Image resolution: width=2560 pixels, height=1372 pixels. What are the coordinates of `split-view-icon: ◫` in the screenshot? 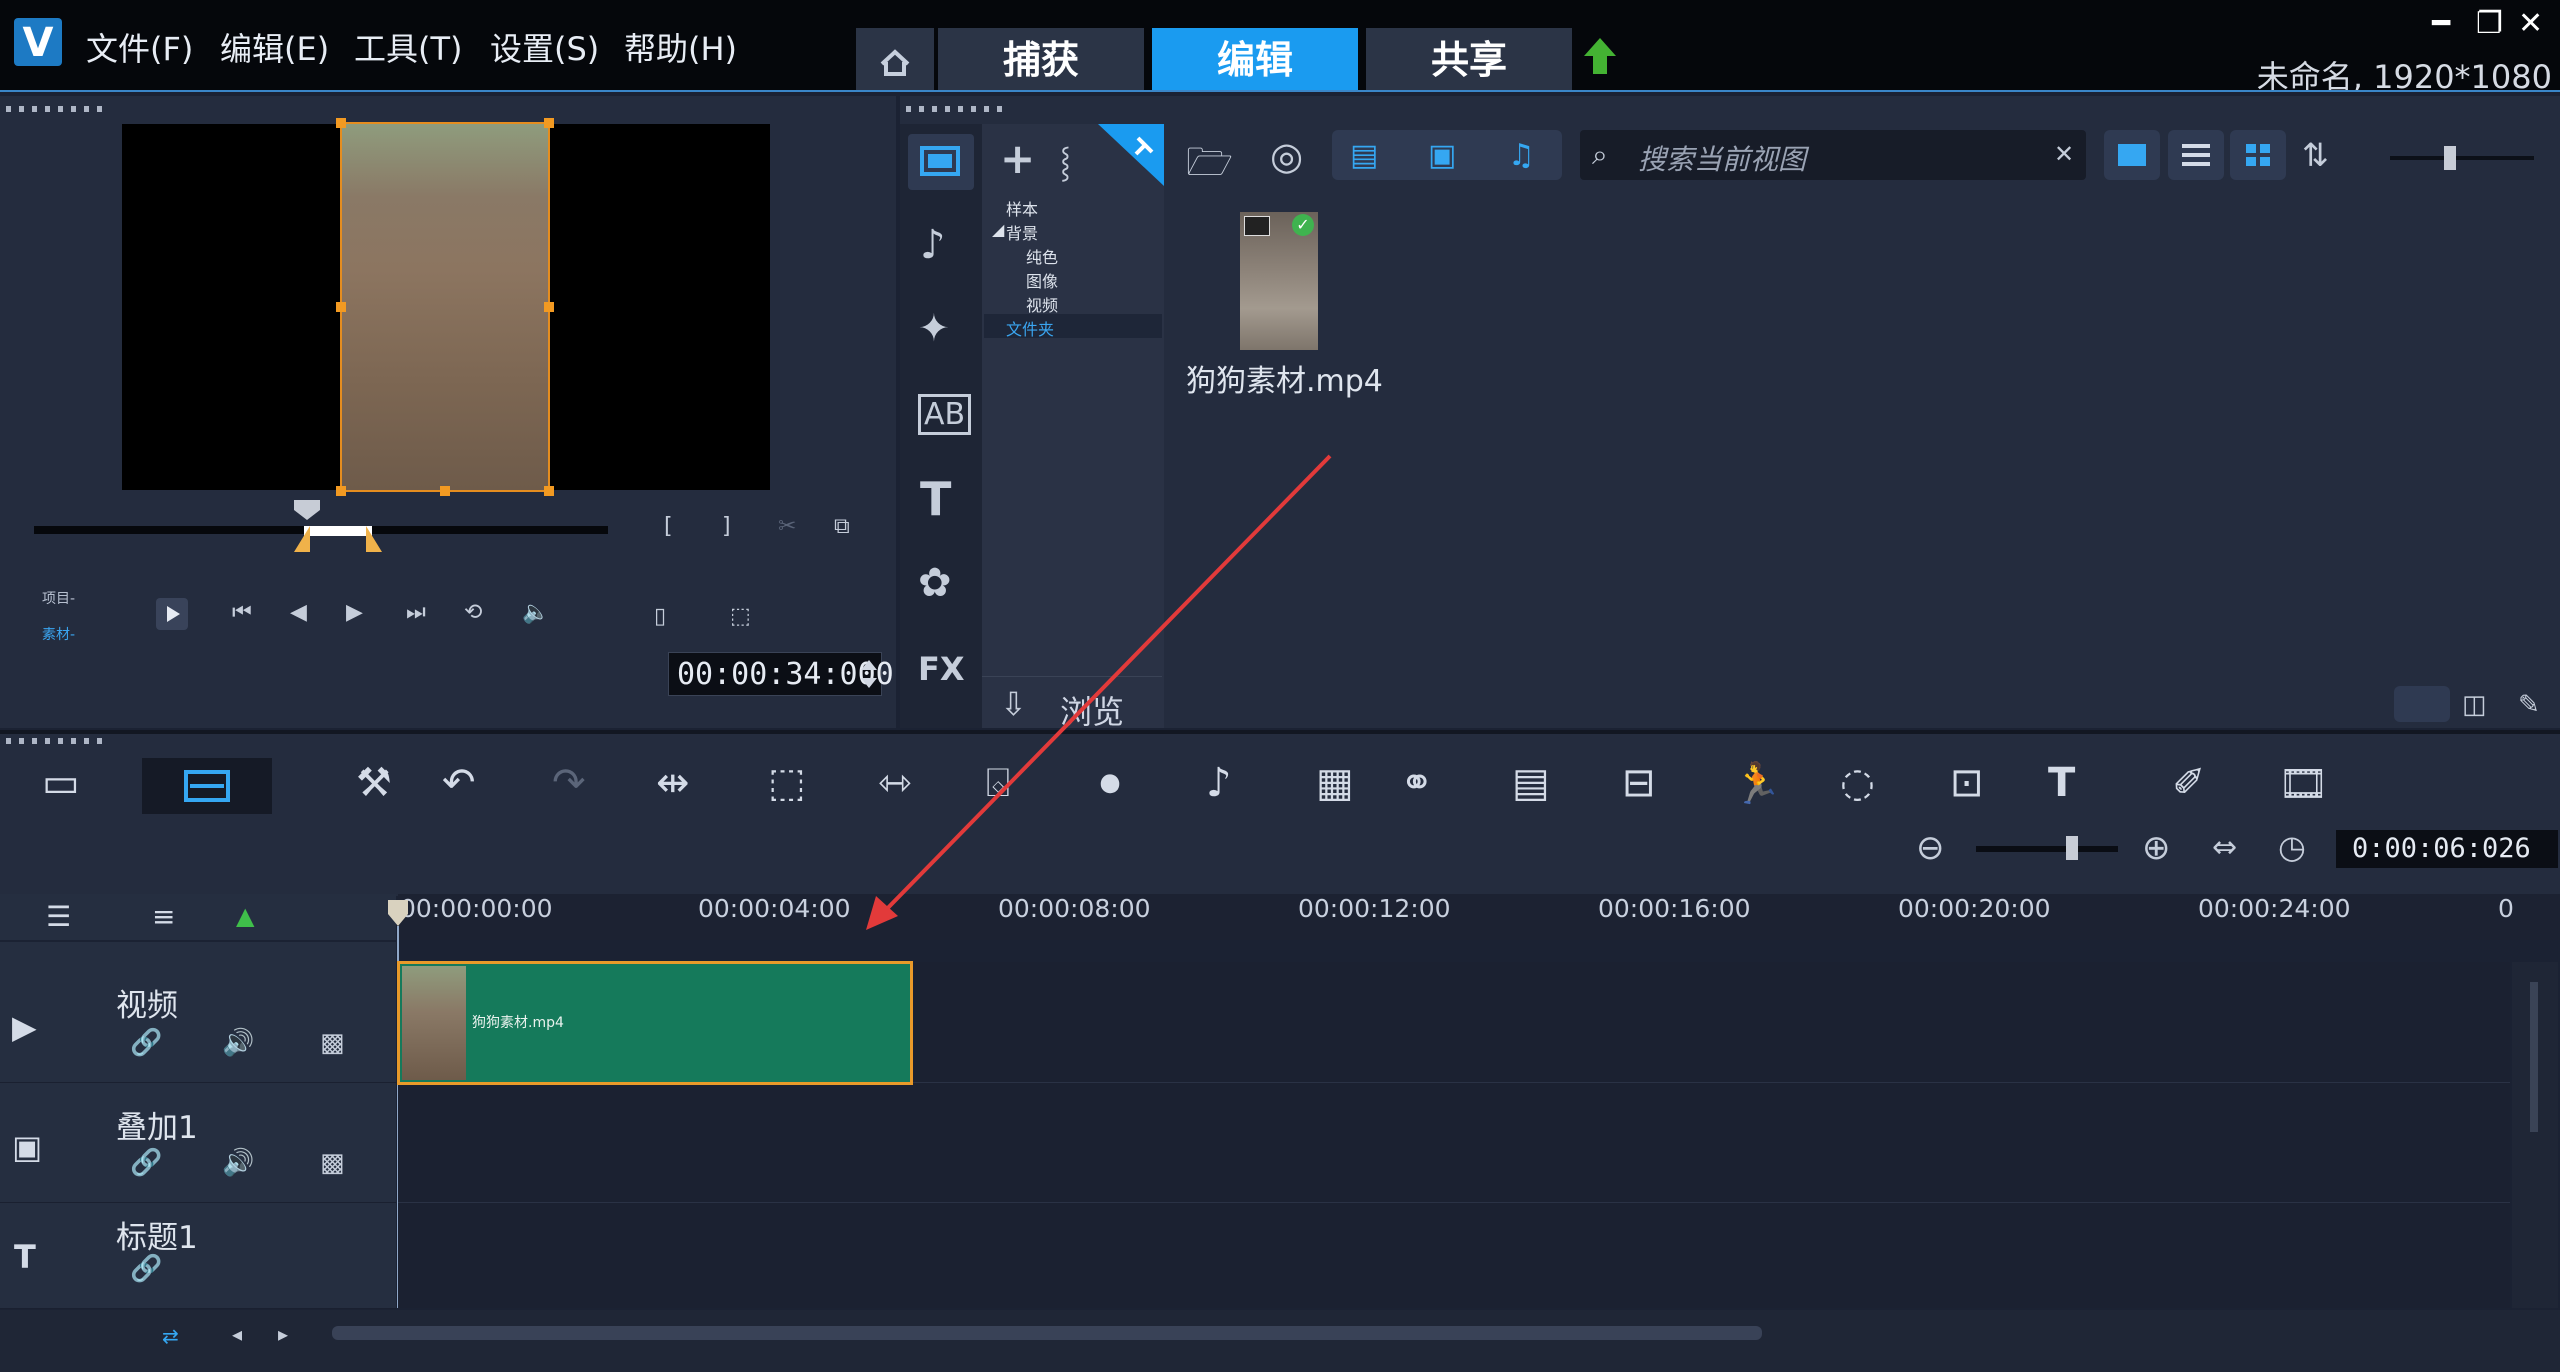 It's located at (2474, 705).